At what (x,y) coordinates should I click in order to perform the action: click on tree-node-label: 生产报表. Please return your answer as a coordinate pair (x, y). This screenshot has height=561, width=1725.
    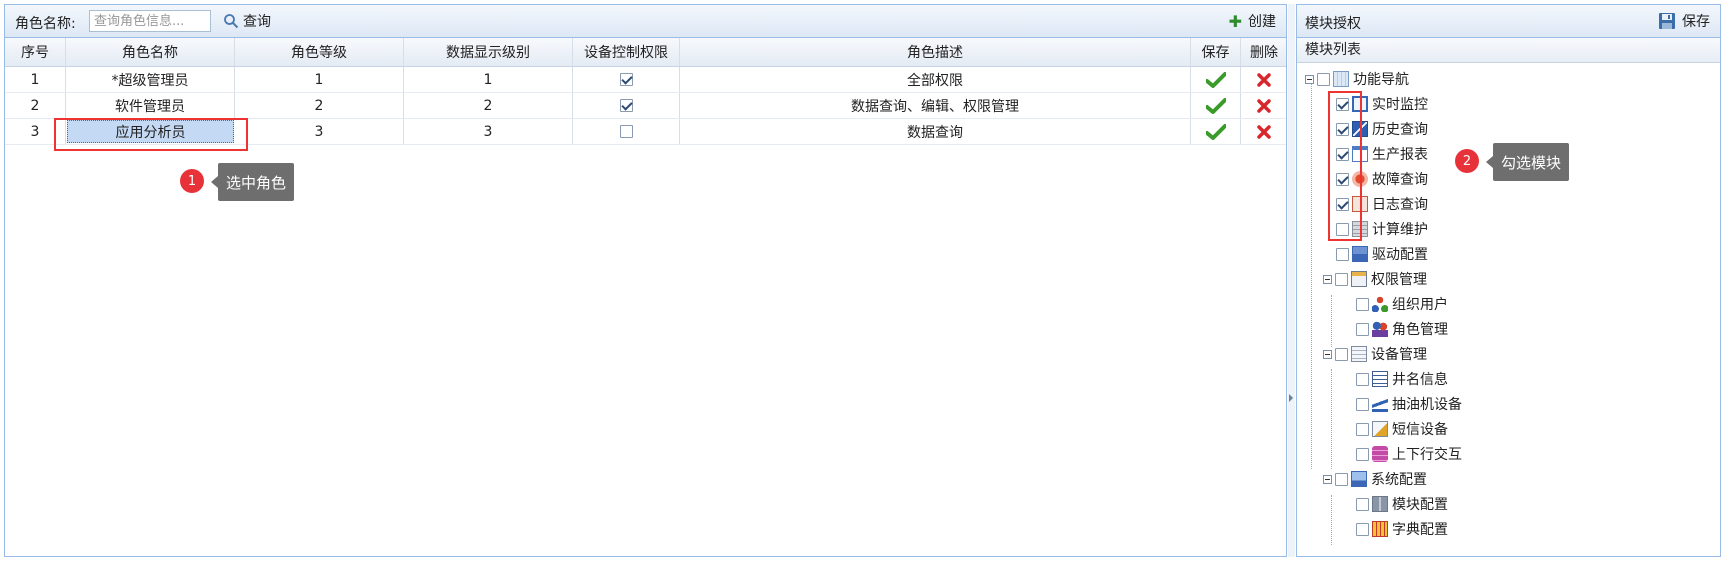
    Looking at the image, I should click on (1400, 155).